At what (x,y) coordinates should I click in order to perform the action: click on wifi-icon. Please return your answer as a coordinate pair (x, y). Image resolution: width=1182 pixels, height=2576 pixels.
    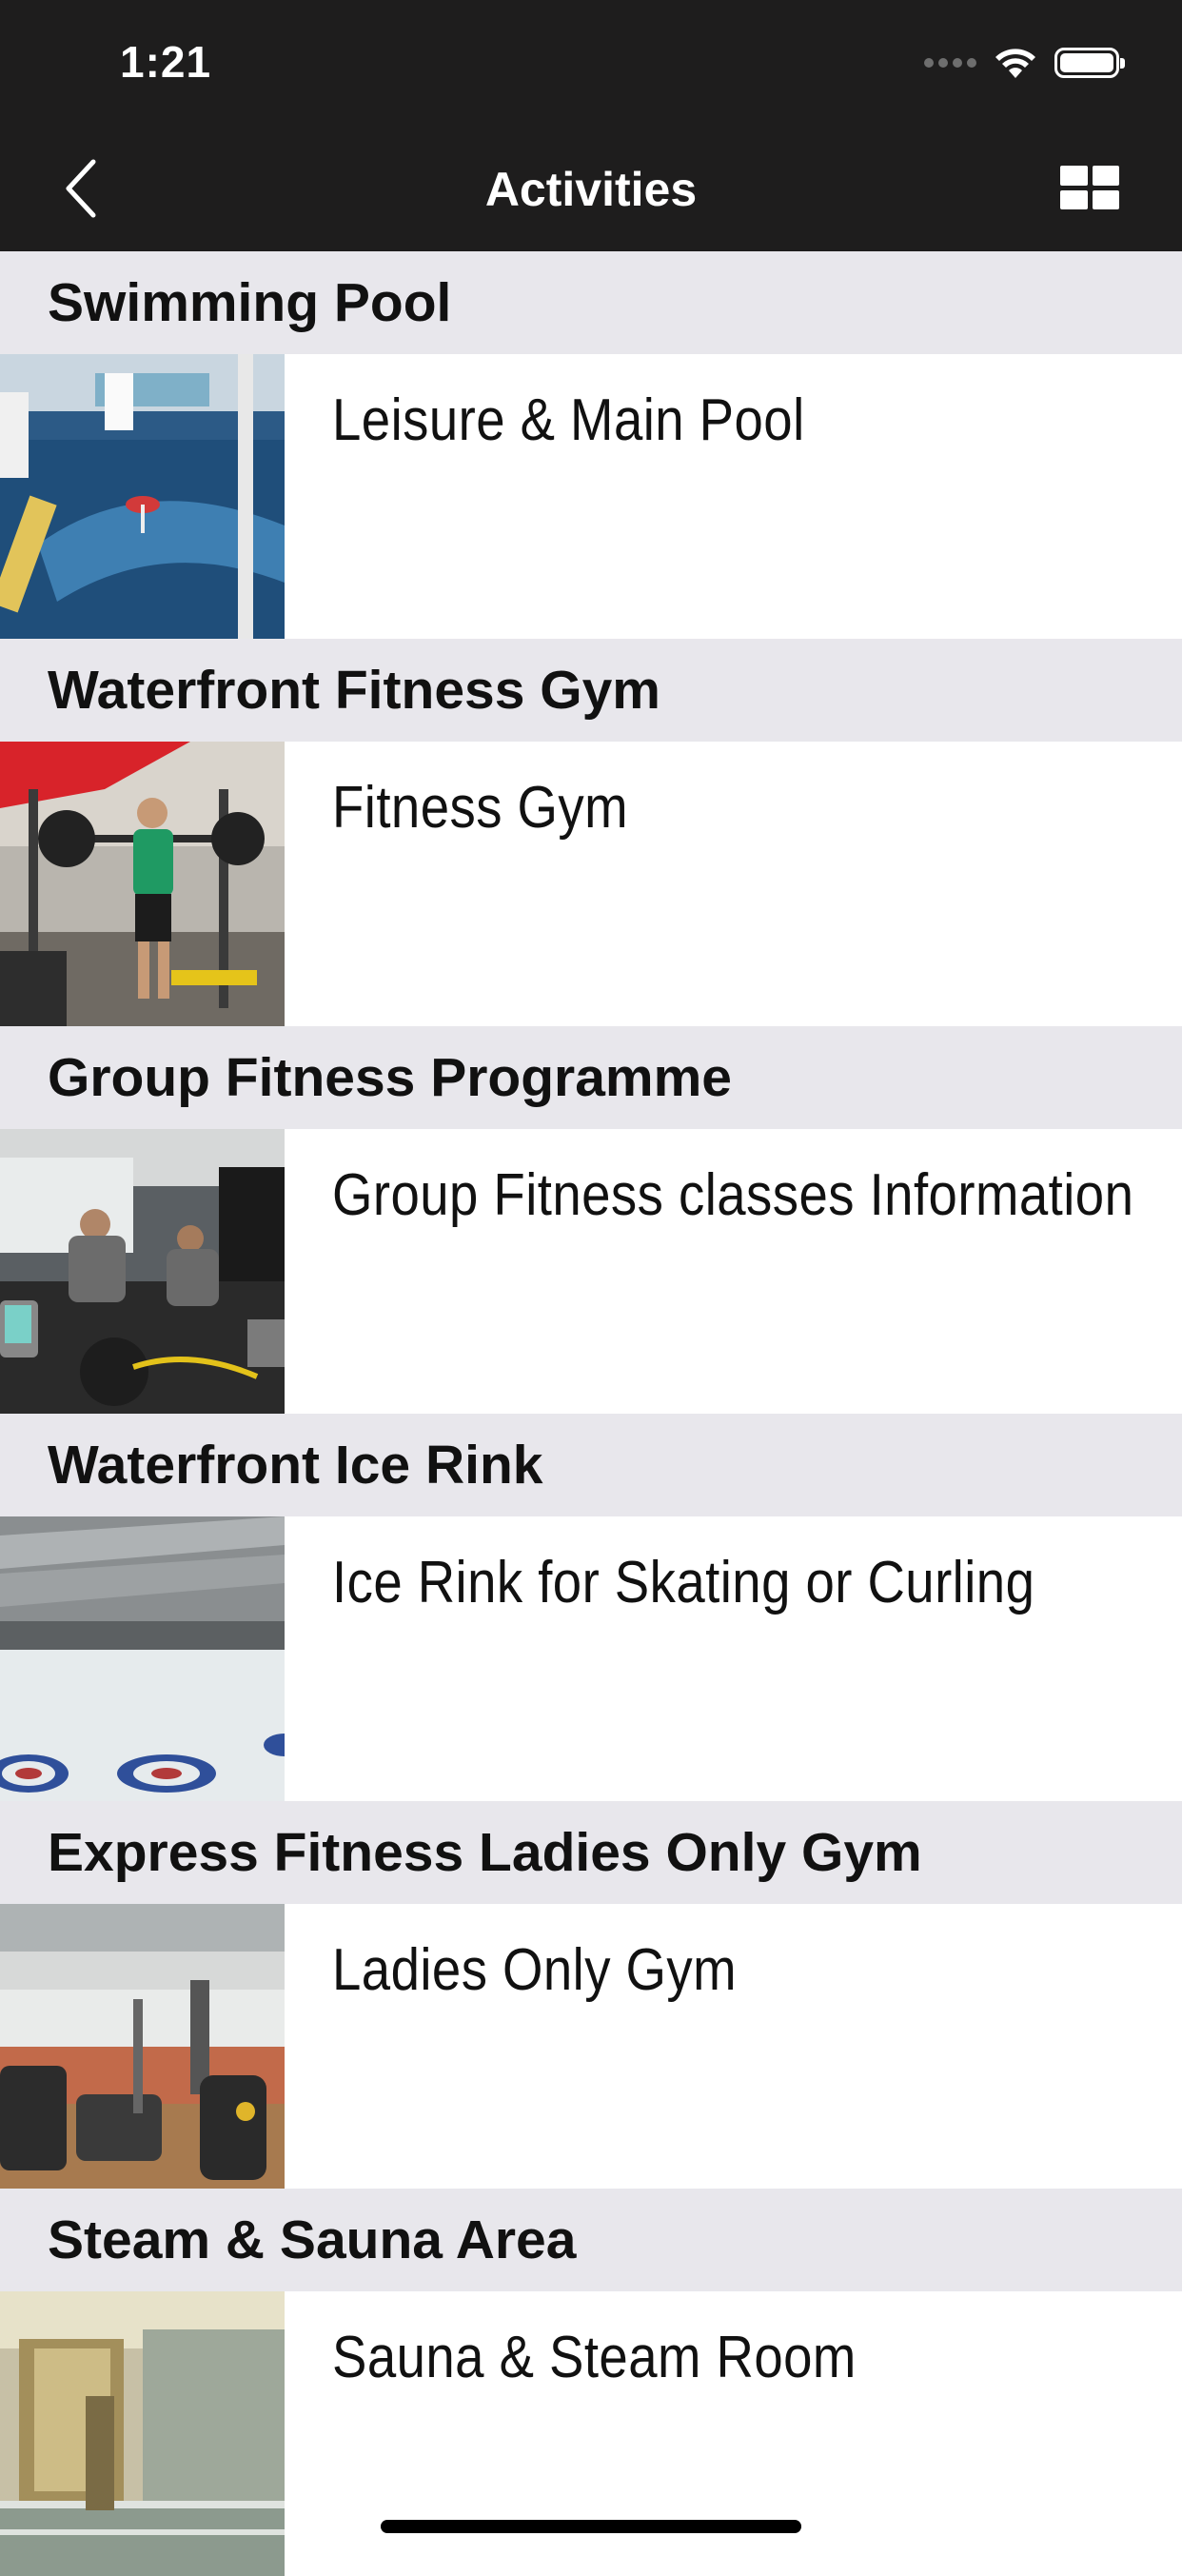
    Looking at the image, I should click on (1015, 63).